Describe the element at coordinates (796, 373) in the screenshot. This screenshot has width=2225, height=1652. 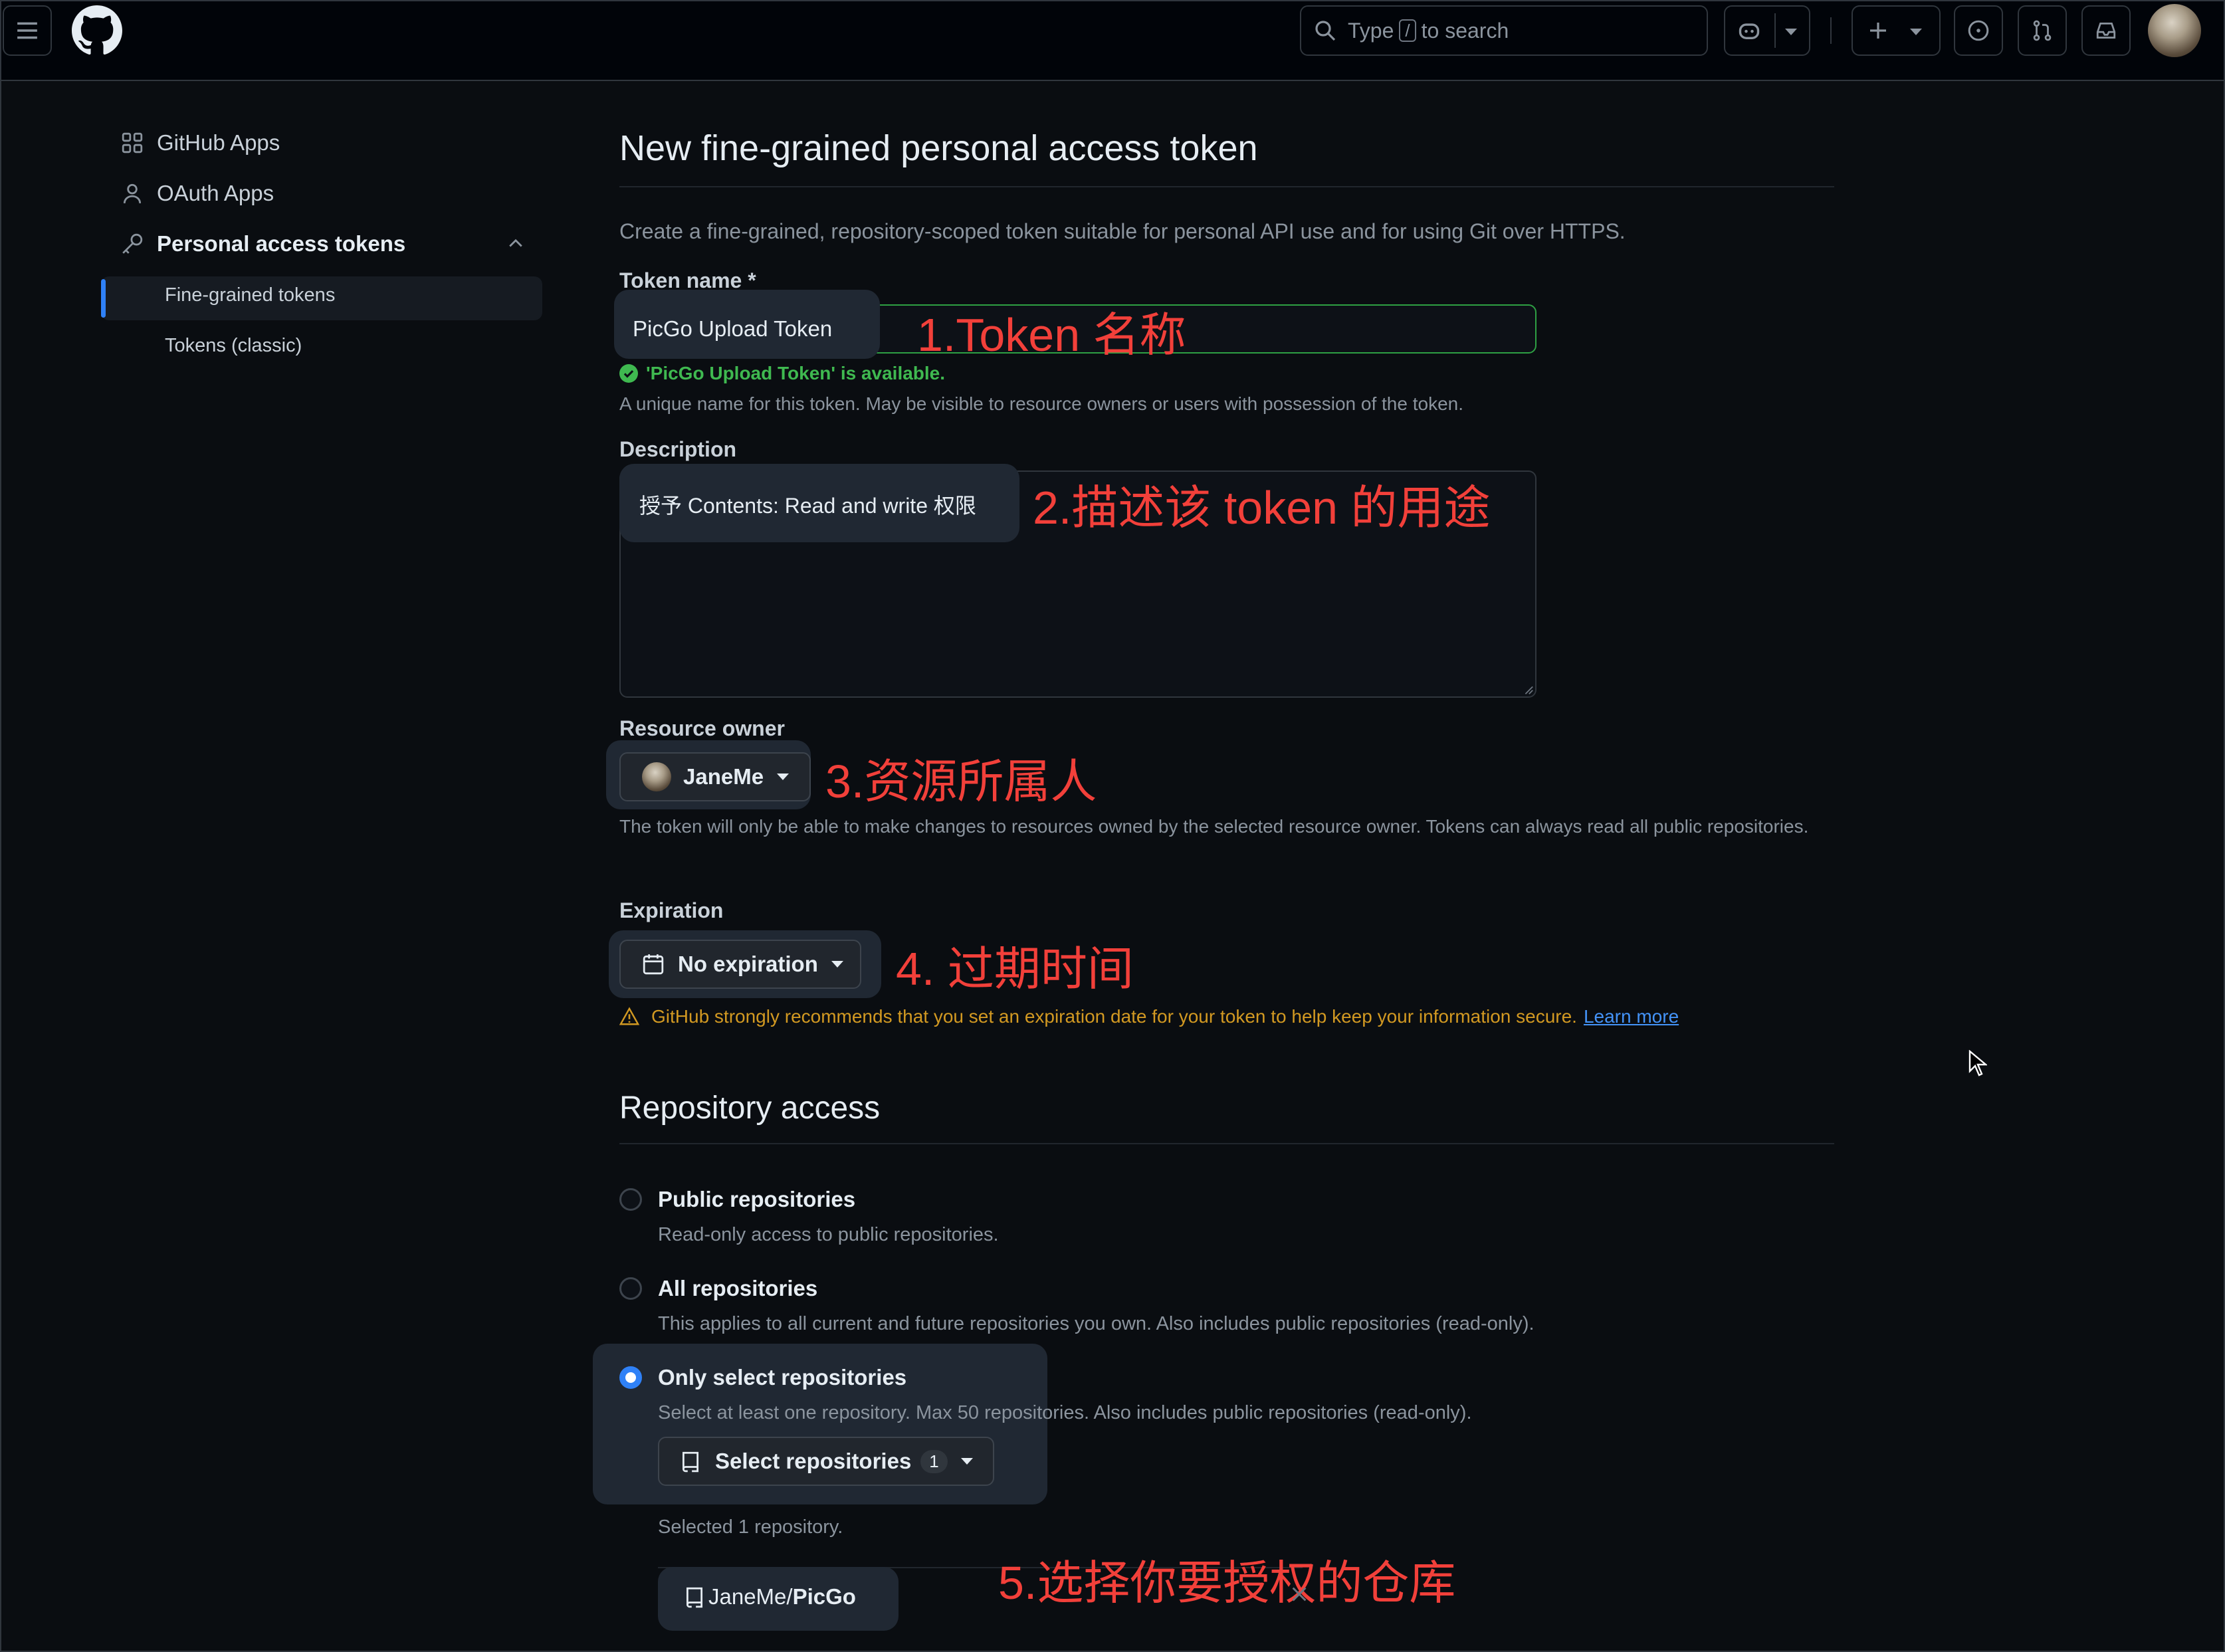
I see `token-available-text: 'PicGo Upload Token' is available.` at that location.